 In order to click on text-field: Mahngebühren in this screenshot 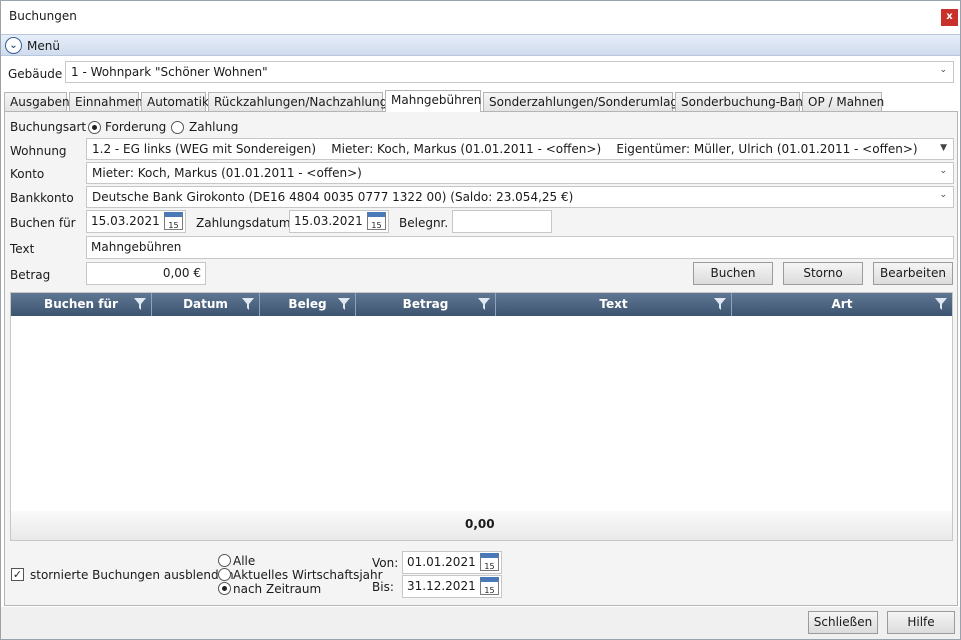, I will do `click(520, 247)`.